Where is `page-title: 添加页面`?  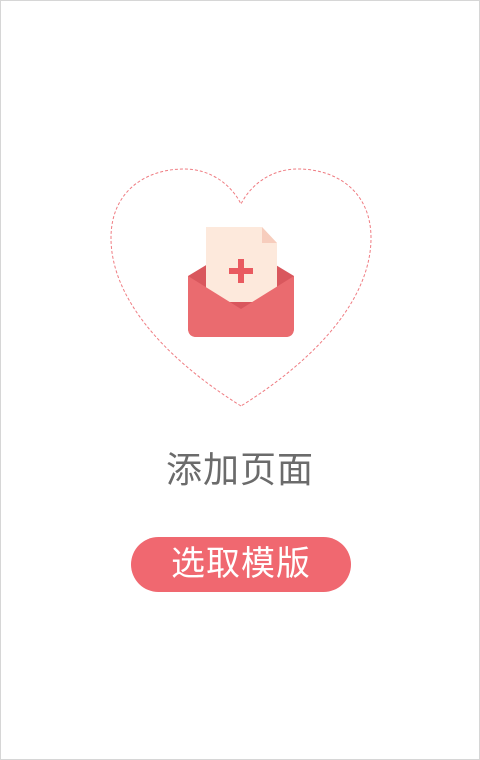 page-title: 添加页面 is located at coordinates (239, 470).